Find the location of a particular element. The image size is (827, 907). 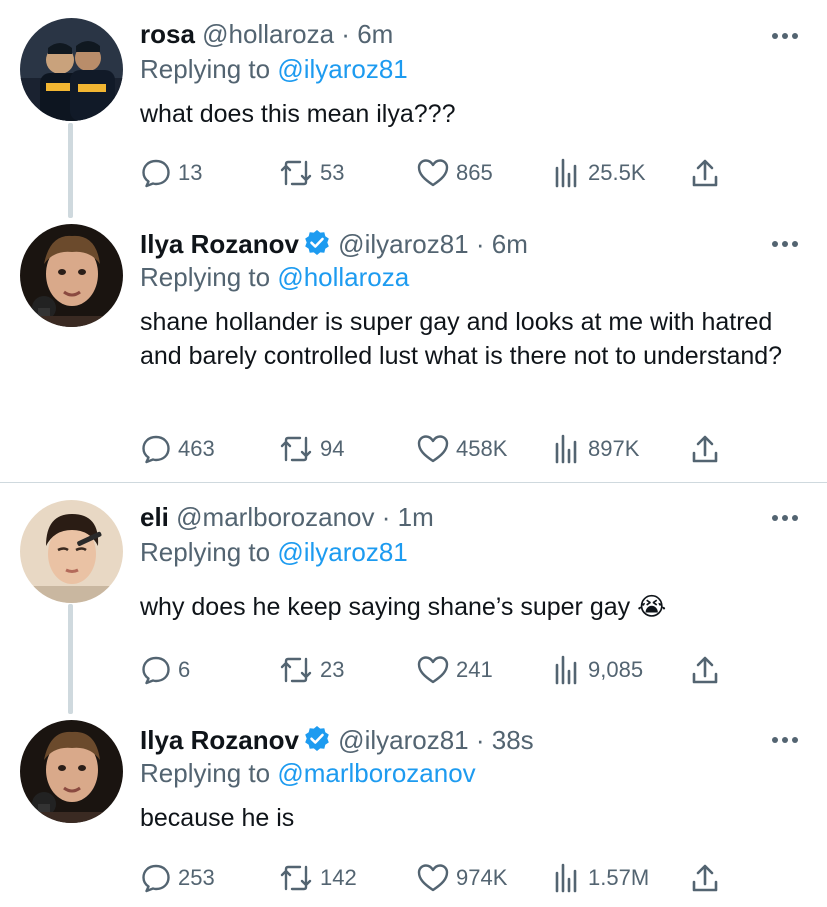

replying-to: Replying to @ilyaroz81 is located at coordinates (274, 552).